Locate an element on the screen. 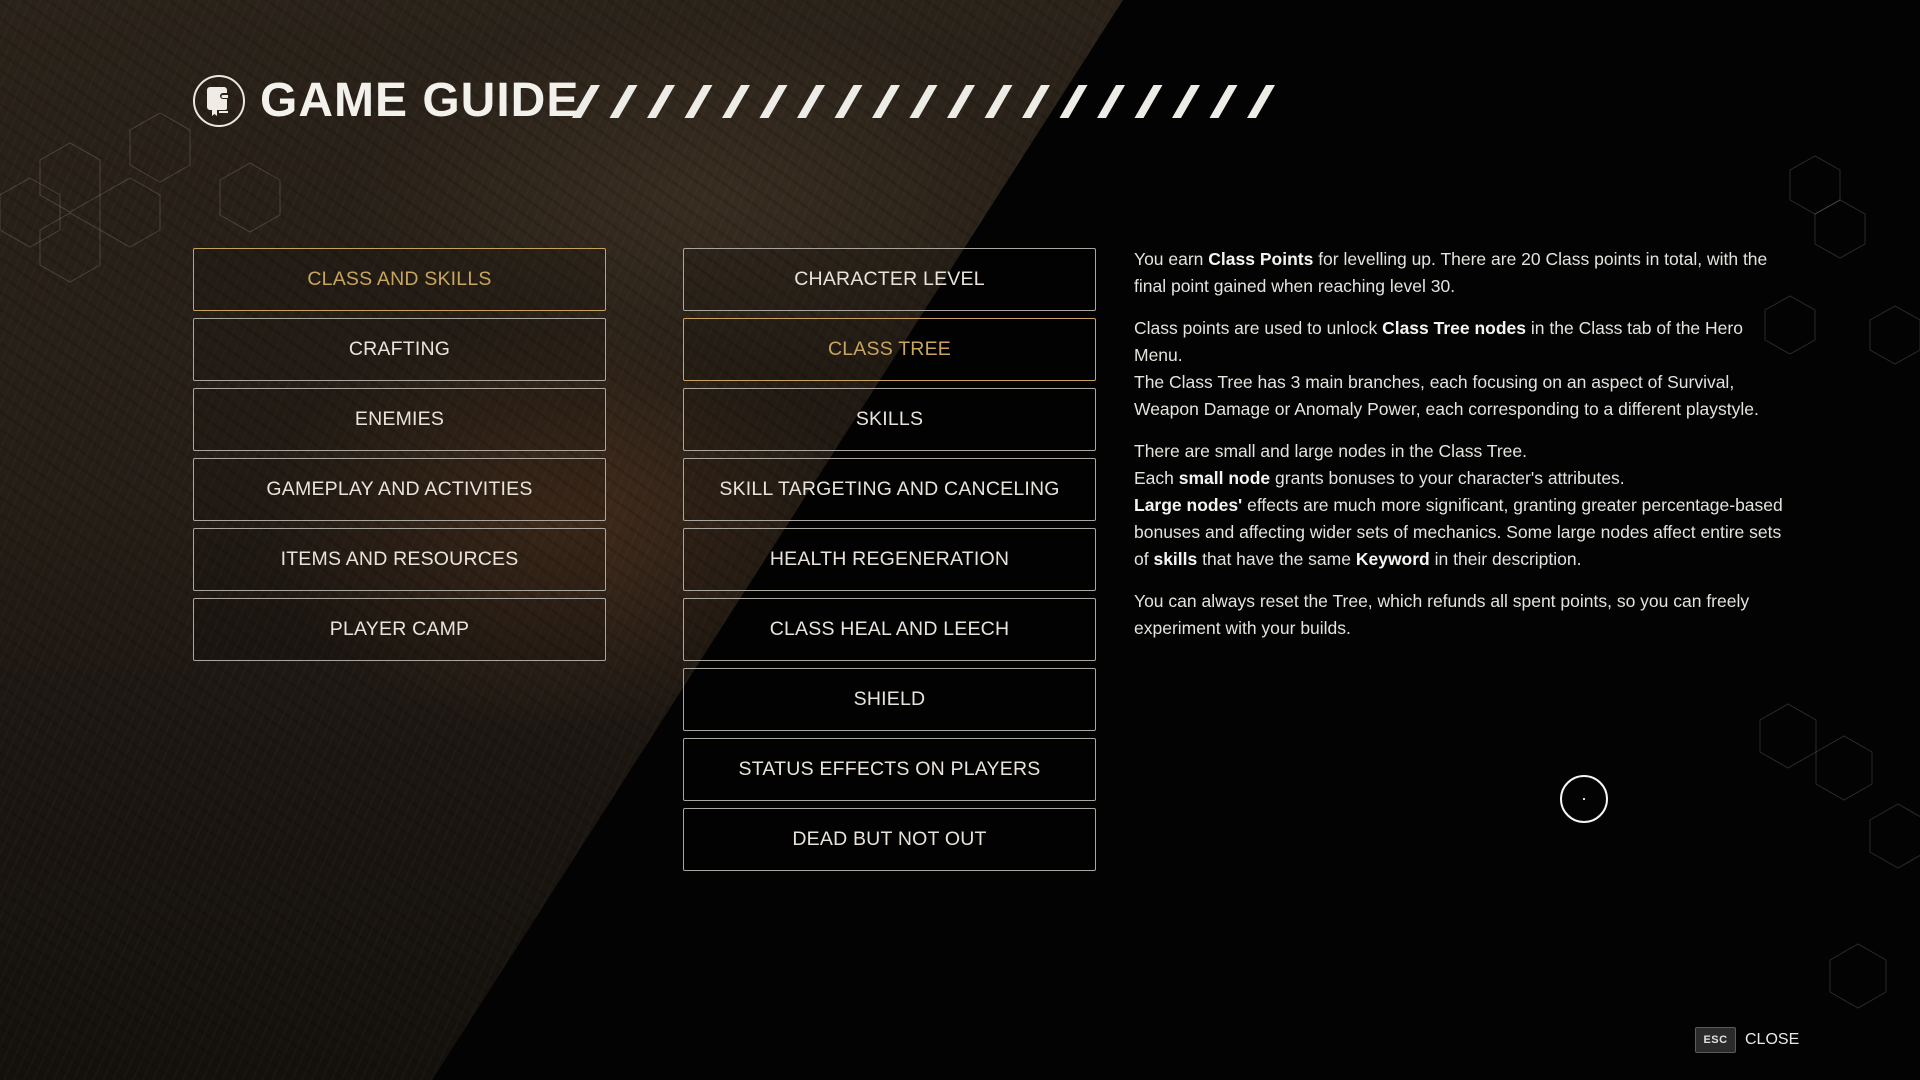 This screenshot has width=1920, height=1080. topic-button-shield: SHIELD is located at coordinates (889, 699).